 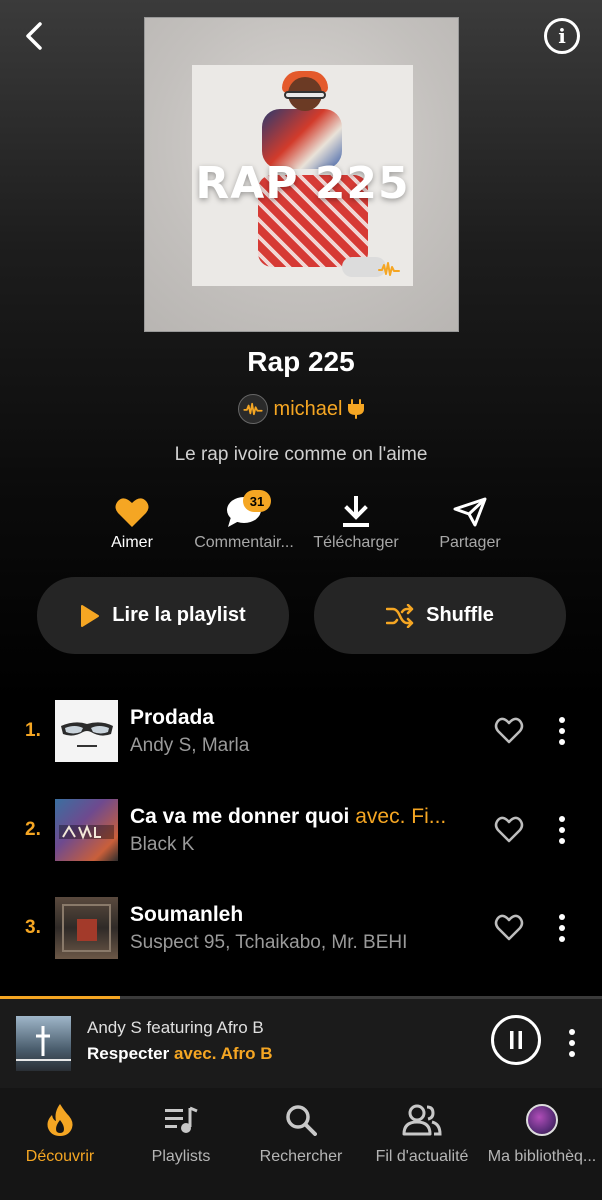 What do you see at coordinates (172, 717) in the screenshot?
I see `track-title: Prodada` at bounding box center [172, 717].